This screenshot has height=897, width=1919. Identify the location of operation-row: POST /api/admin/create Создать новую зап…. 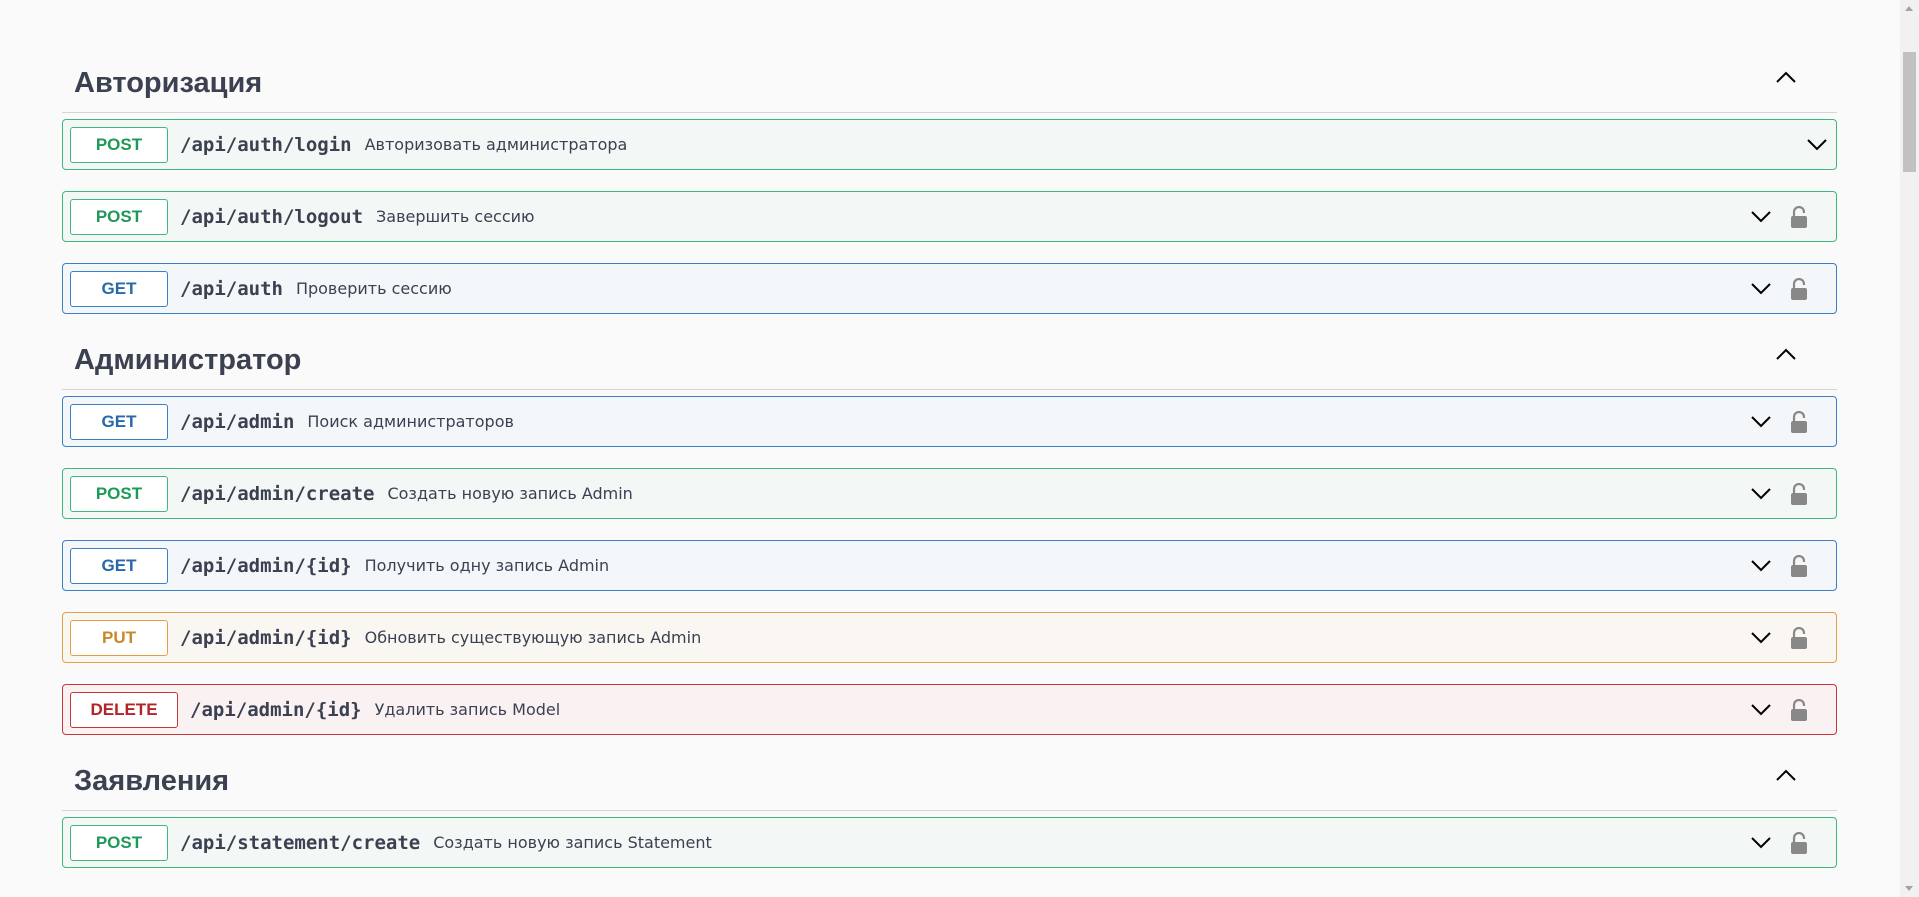
(949, 493).